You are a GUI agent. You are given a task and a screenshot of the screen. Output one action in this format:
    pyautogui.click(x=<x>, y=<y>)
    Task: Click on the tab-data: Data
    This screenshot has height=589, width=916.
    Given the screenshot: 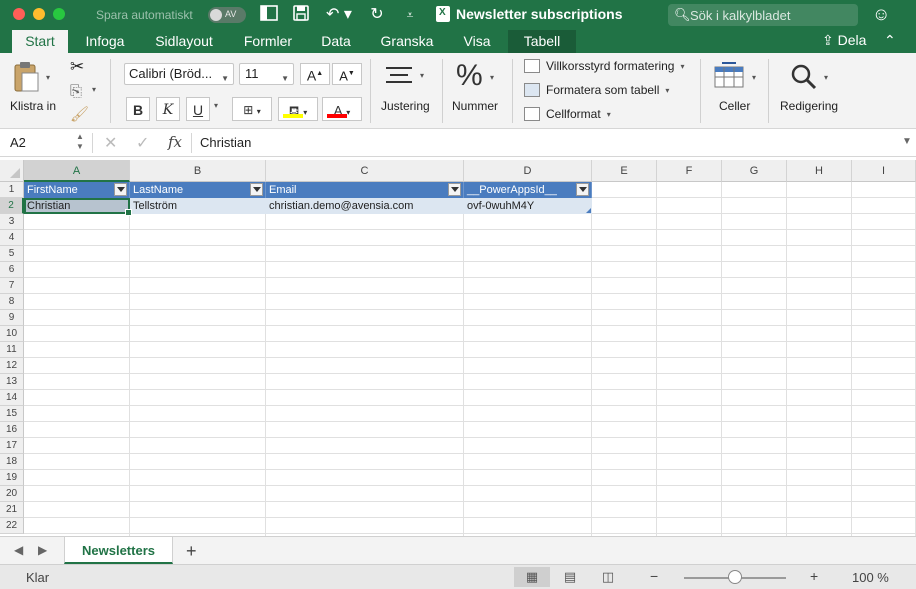 What is the action you would take?
    pyautogui.click(x=336, y=41)
    